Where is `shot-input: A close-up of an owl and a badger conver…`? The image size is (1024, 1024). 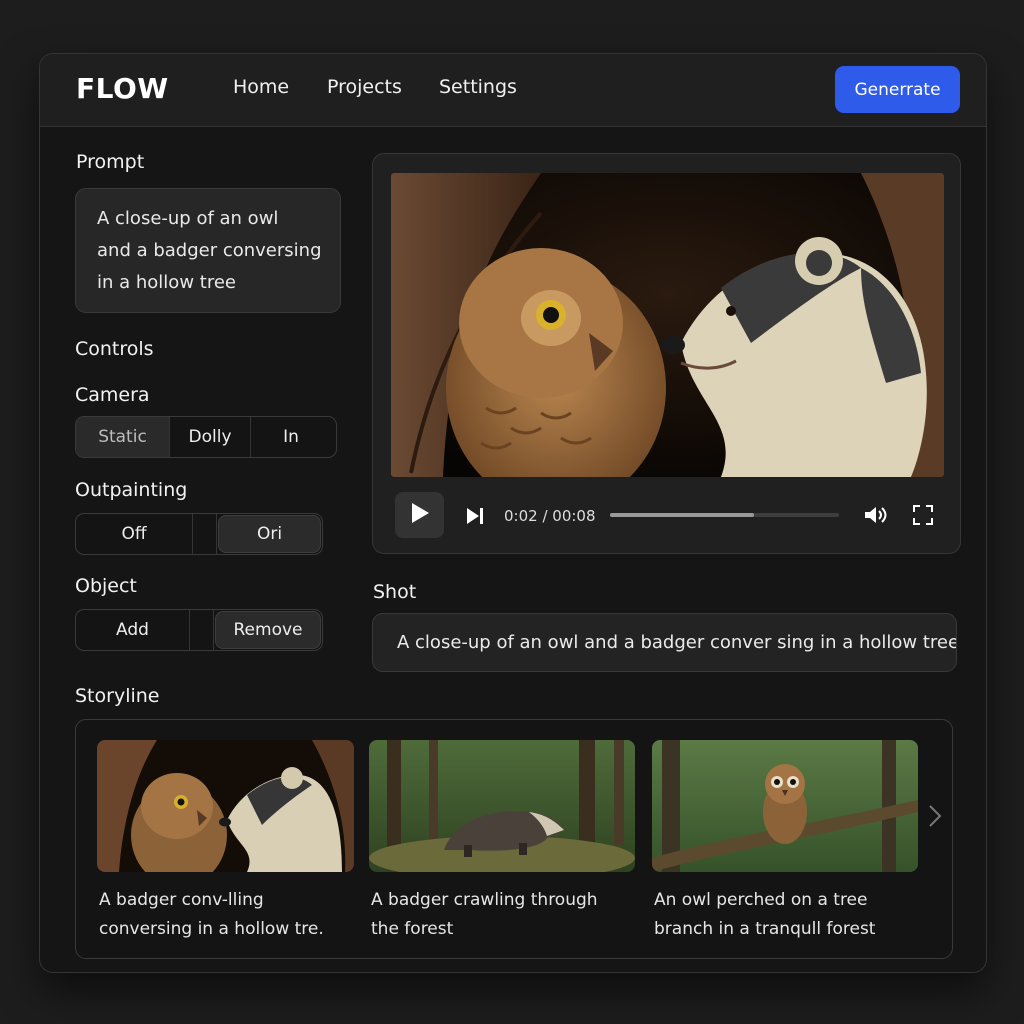
shot-input: A close-up of an owl and a badger conver… is located at coordinates (664, 642).